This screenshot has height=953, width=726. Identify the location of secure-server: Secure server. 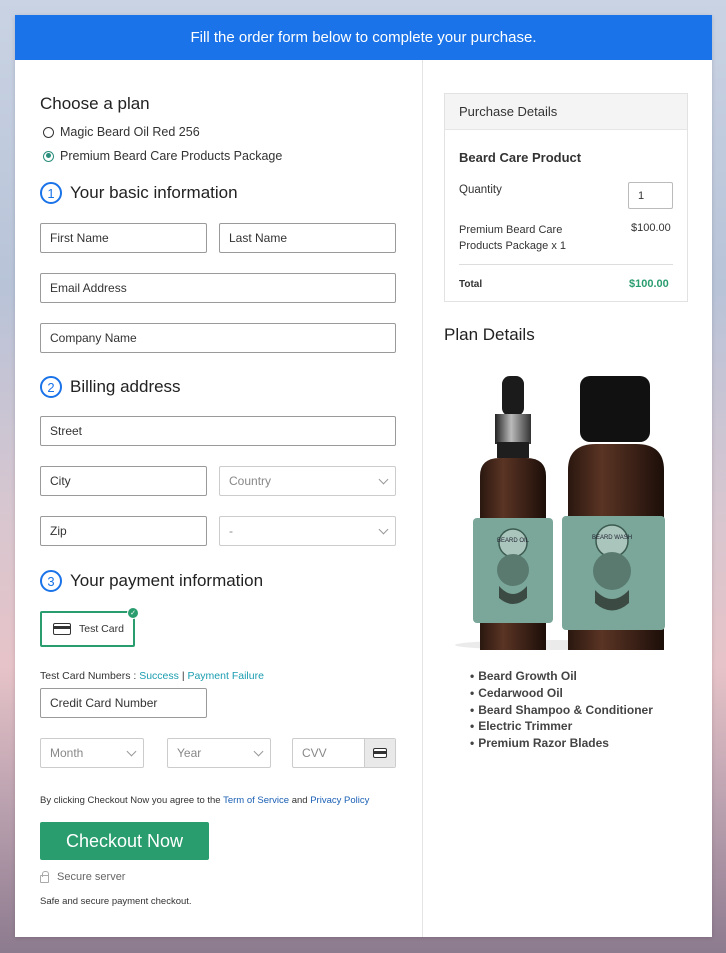
(83, 876).